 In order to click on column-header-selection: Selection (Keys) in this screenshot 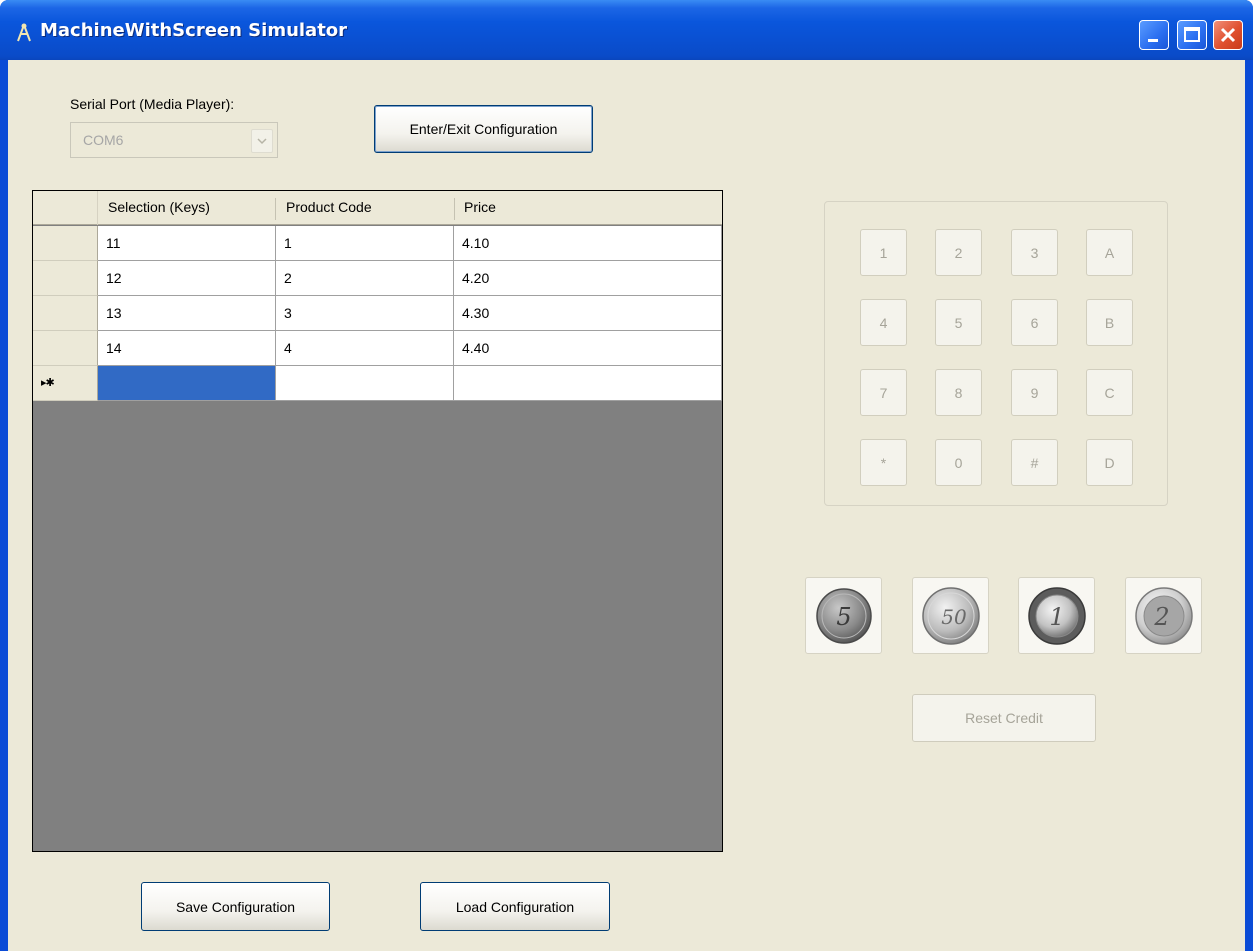, I will do `click(187, 208)`.